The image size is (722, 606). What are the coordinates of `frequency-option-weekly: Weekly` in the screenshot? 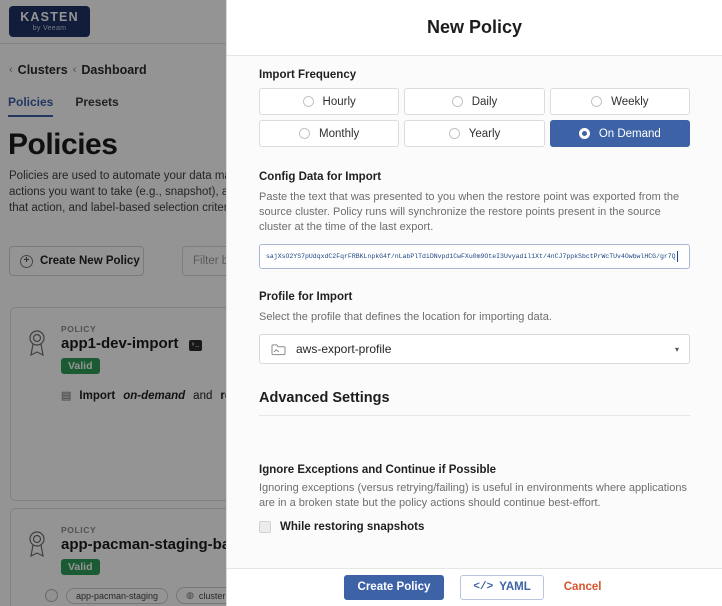 It's located at (619, 101).